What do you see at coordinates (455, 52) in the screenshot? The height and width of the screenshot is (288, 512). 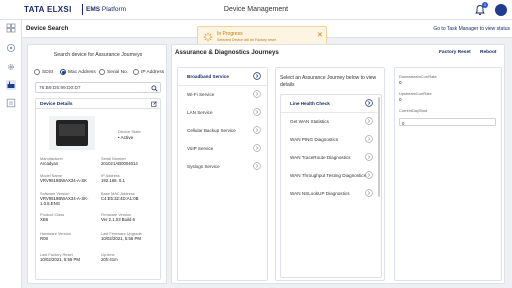 I see `factory-reset-button: Factory Reset` at bounding box center [455, 52].